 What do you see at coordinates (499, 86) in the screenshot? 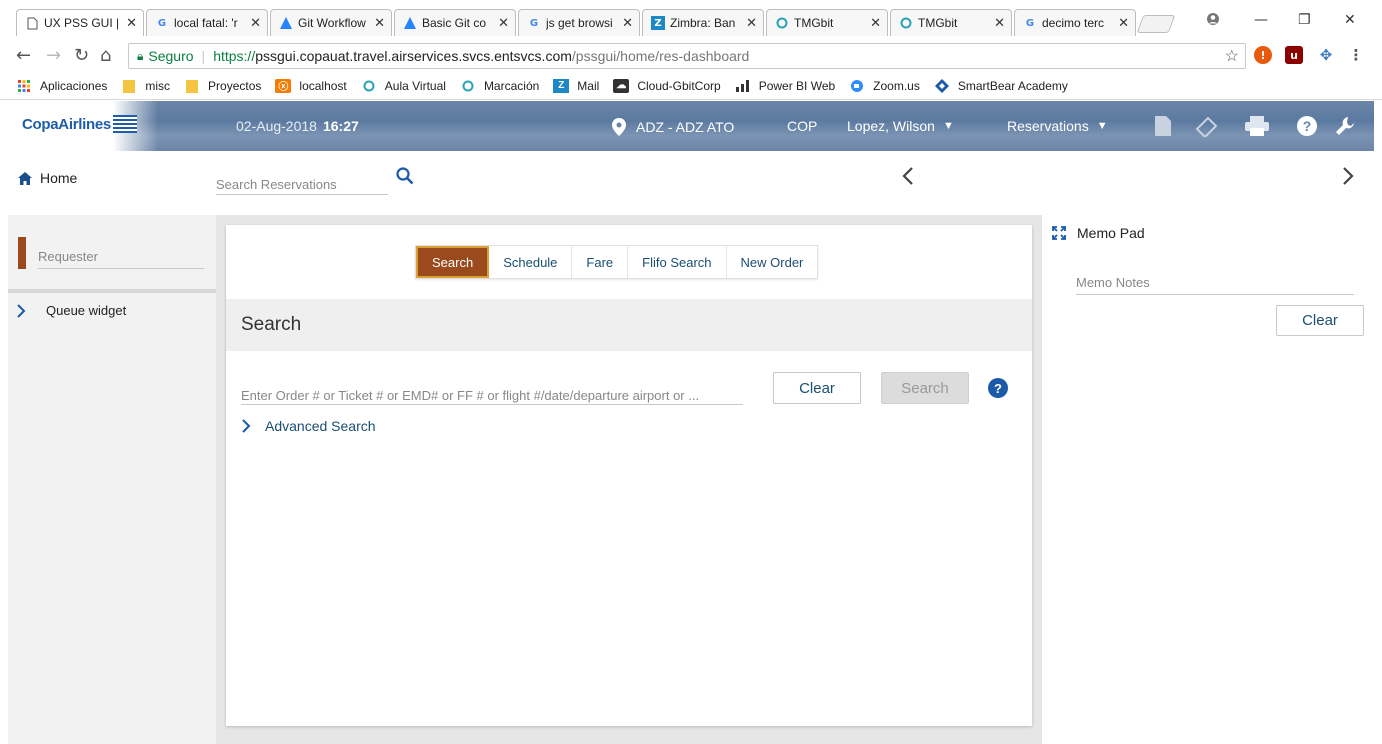
I see `bookmark-item: Marcación` at bounding box center [499, 86].